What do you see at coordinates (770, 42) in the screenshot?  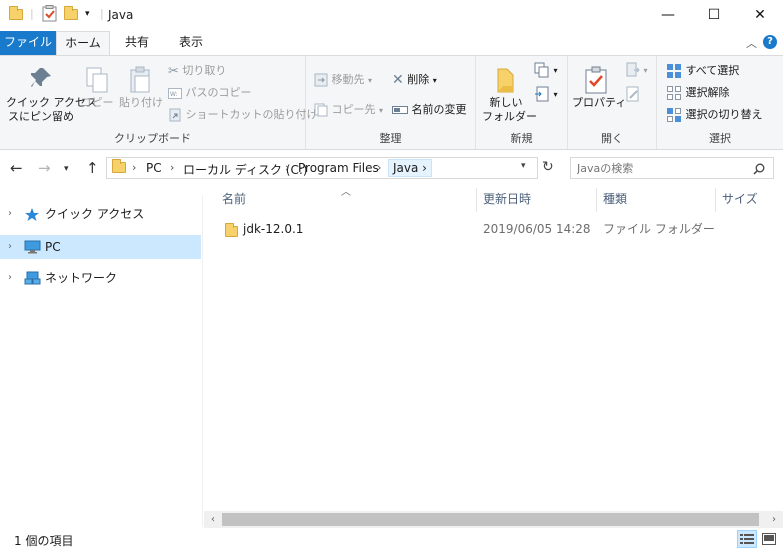 I see `help-icon: ?` at bounding box center [770, 42].